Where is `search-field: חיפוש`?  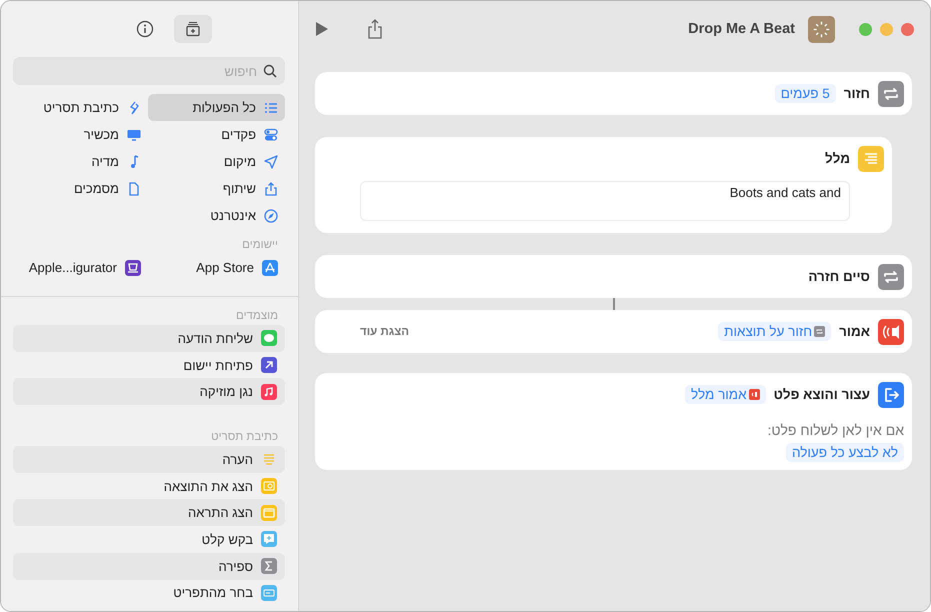
search-field: חיפוש is located at coordinates (149, 71).